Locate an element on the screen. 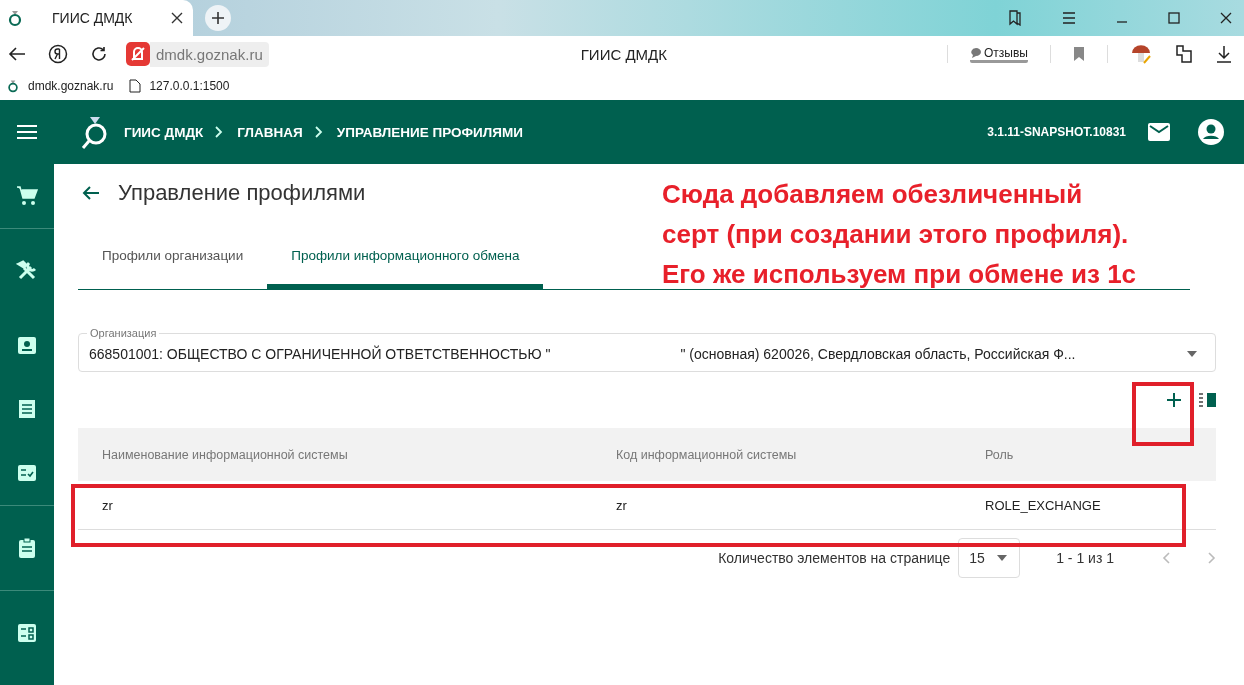  download-icon is located at coordinates (1224, 54).